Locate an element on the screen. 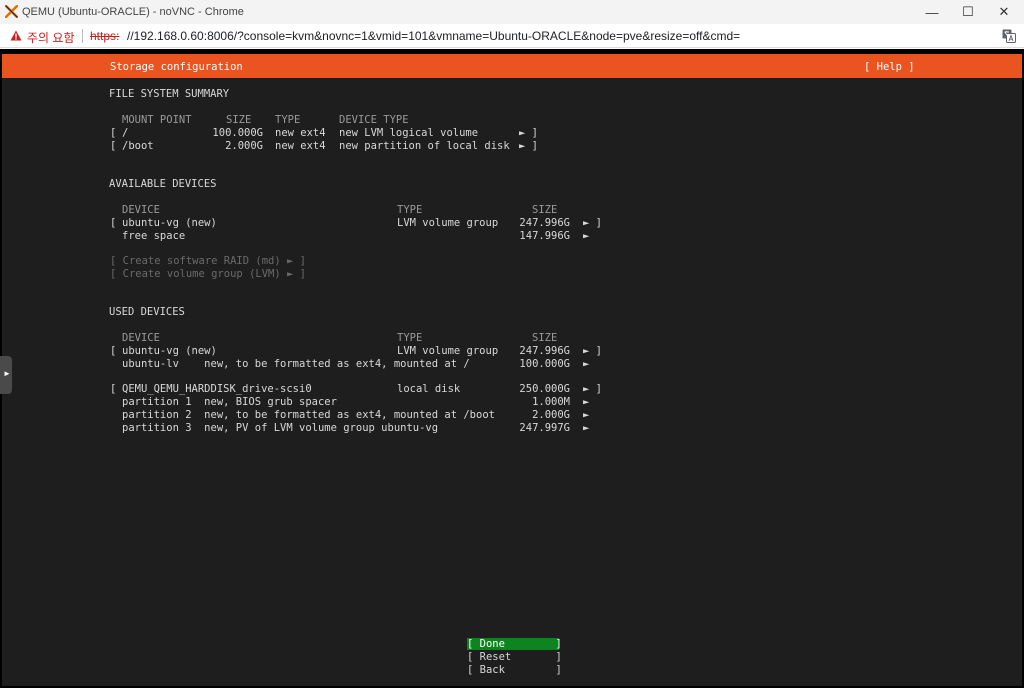 The width and height of the screenshot is (1024, 688). device-name: QEMU_QEMU_HARDDISK_drive-scsi0 is located at coordinates (217, 389).